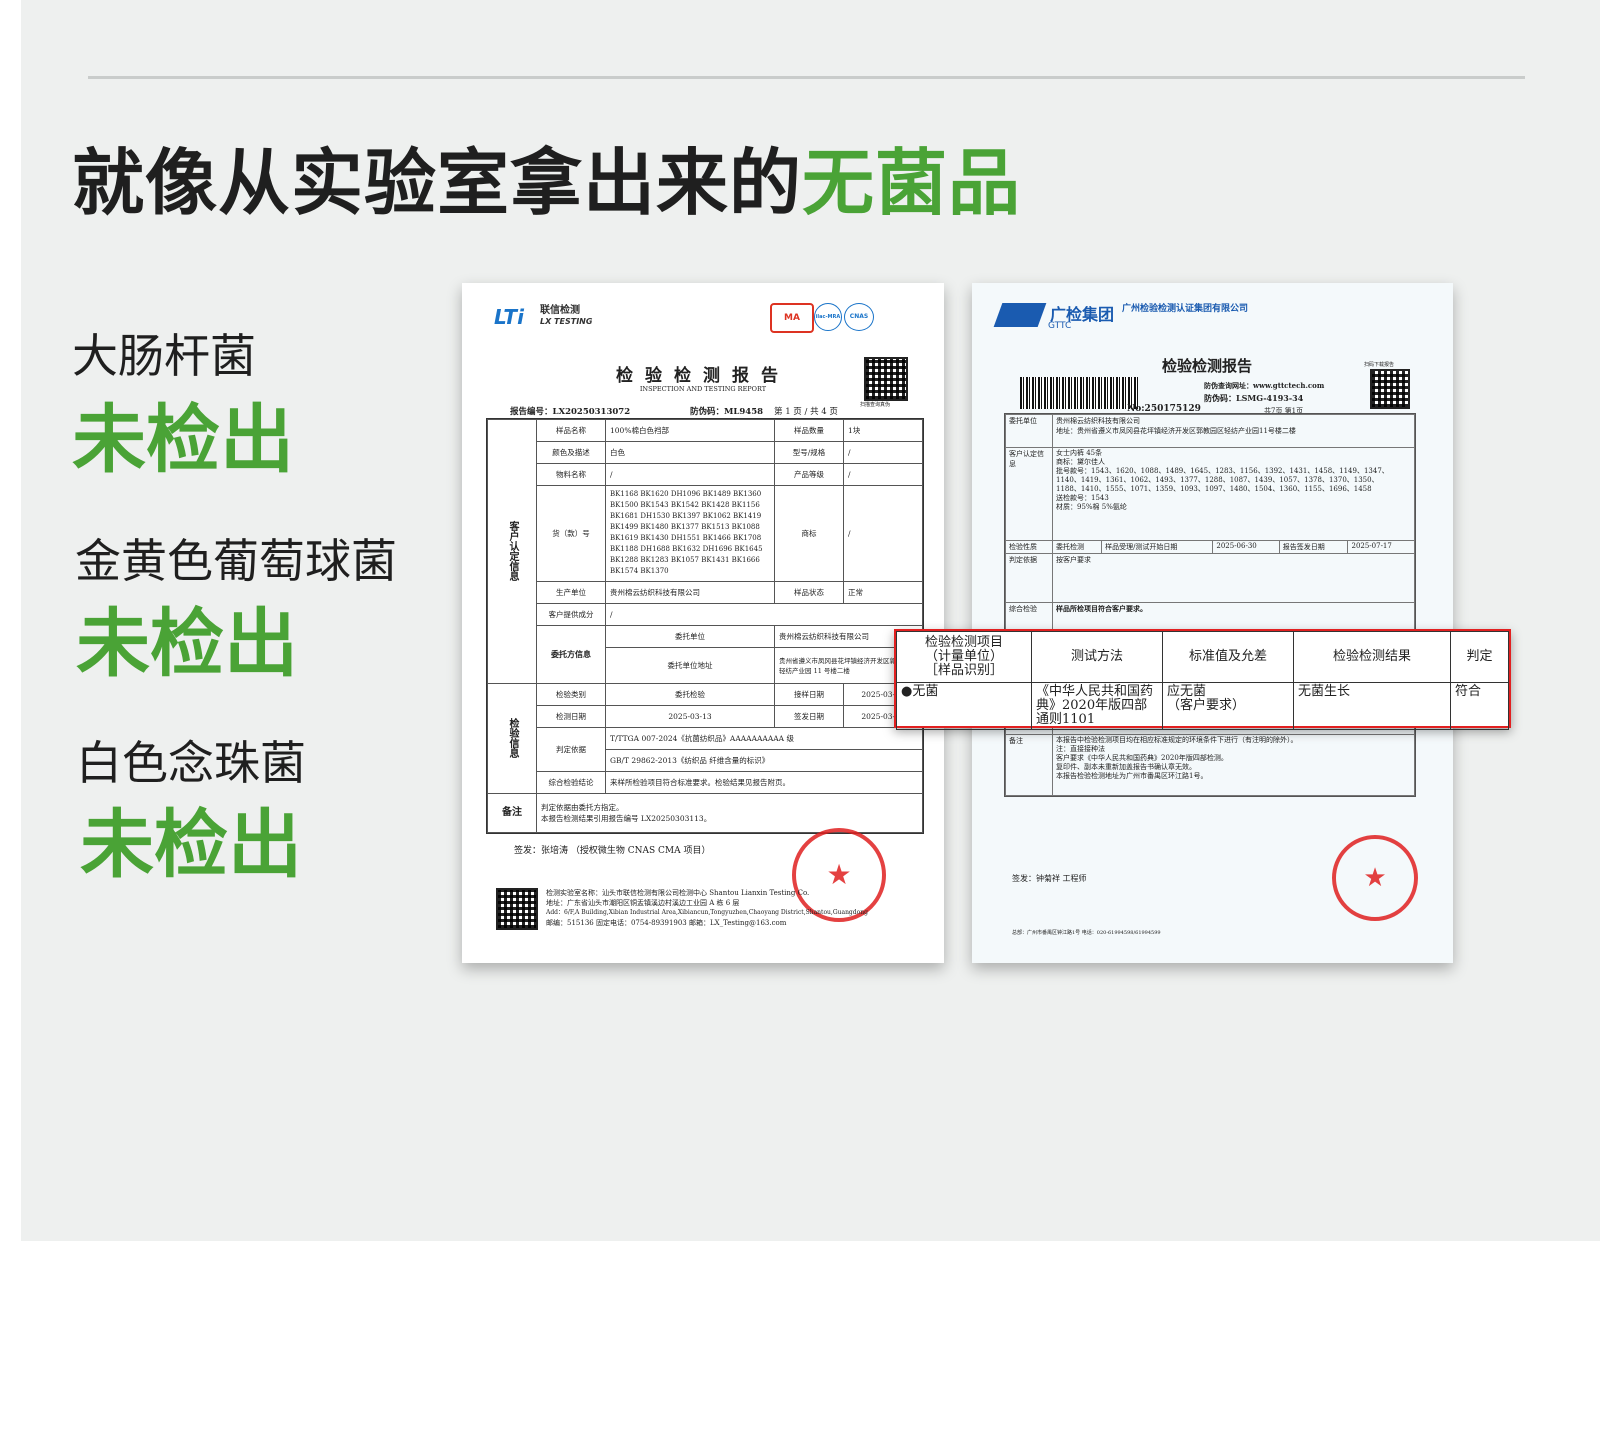 Image resolution: width=1600 pixels, height=1446 pixels. What do you see at coordinates (1079, 393) in the screenshot?
I see `barcode` at bounding box center [1079, 393].